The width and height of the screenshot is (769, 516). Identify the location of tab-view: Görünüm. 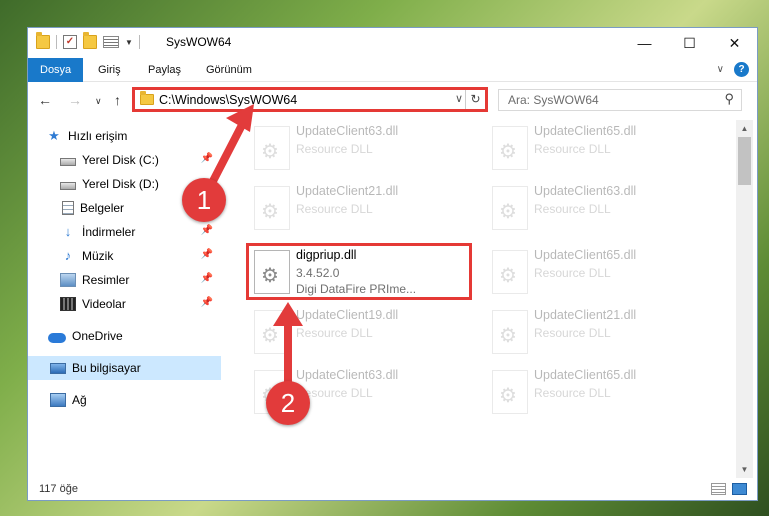
(229, 70).